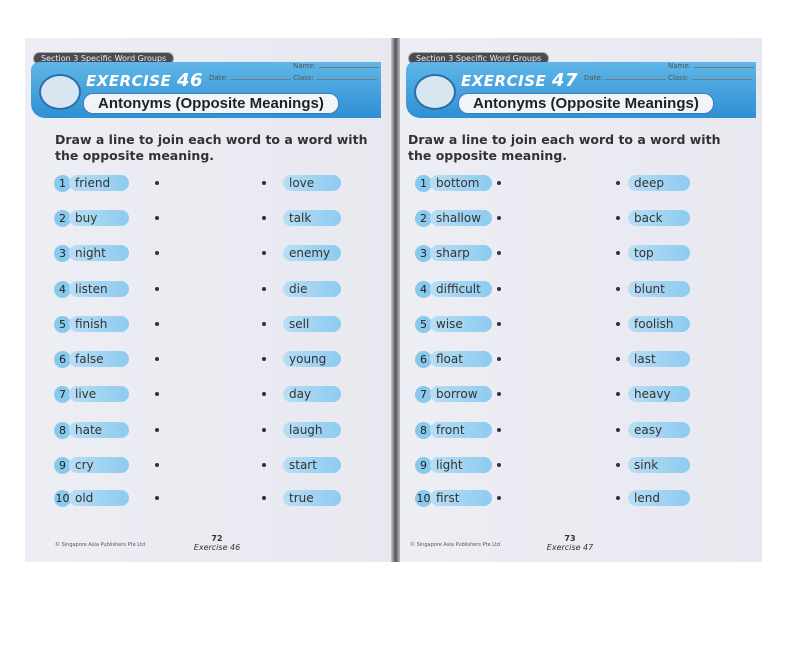 The image size is (790, 672). What do you see at coordinates (659, 253) in the screenshot?
I see `right-word: top` at bounding box center [659, 253].